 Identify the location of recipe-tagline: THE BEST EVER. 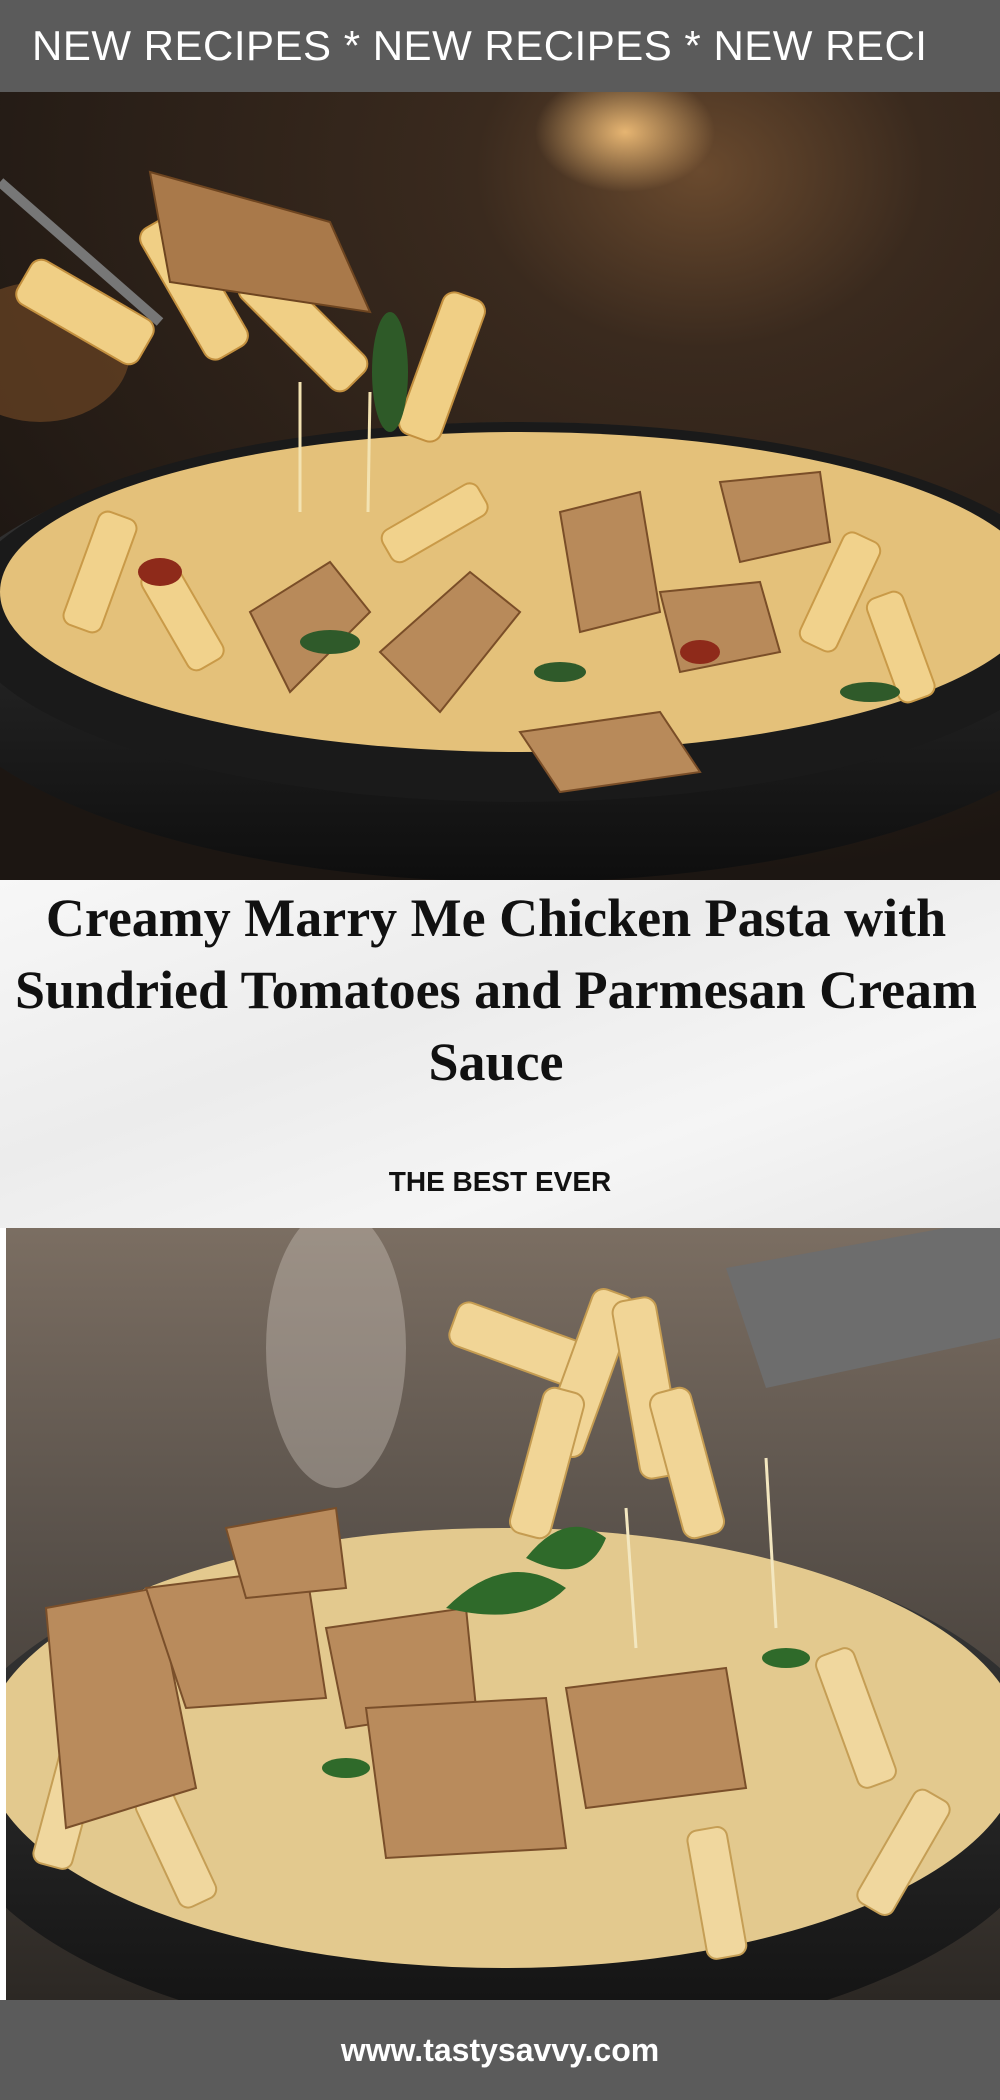
(500, 1181).